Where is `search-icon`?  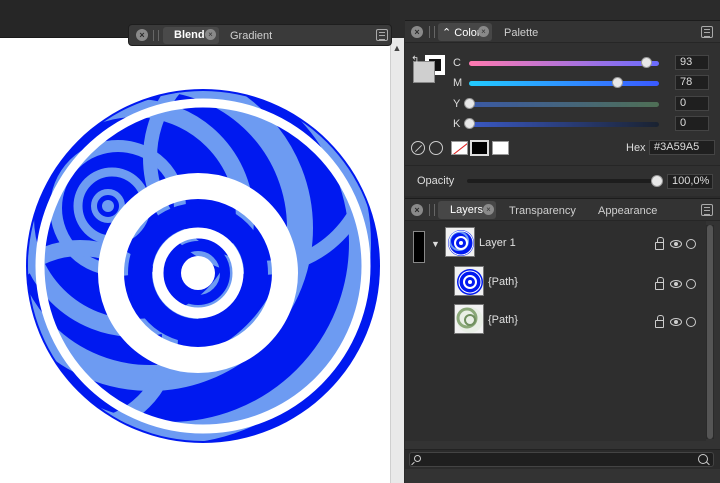 search-icon is located at coordinates (417, 458).